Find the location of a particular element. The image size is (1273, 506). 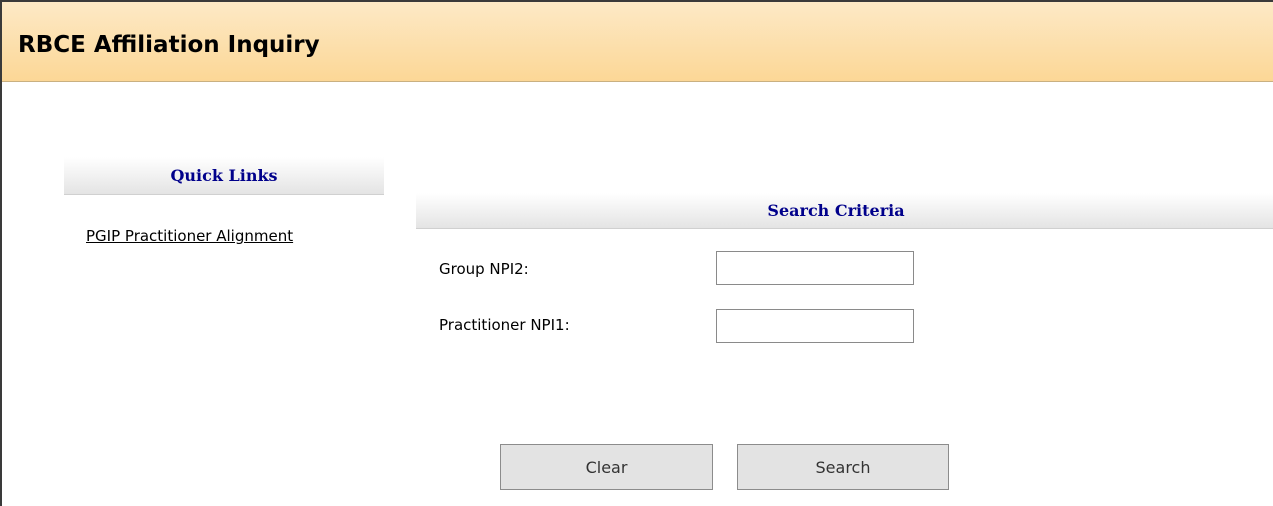

practitioner-npi1-label: Practitioner NPI1: is located at coordinates (504, 325).